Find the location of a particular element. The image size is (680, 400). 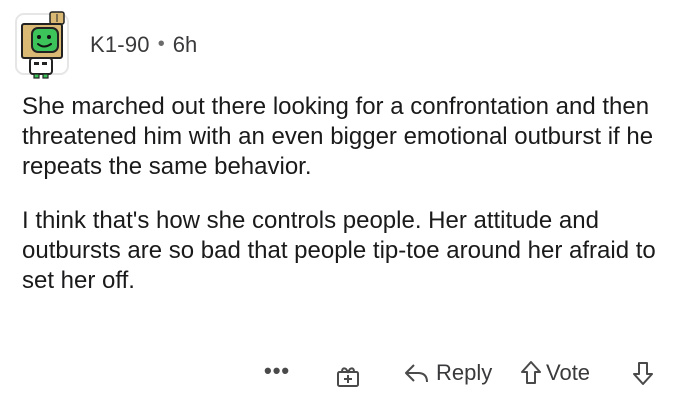

upvote-arrow-icon is located at coordinates (531, 372).